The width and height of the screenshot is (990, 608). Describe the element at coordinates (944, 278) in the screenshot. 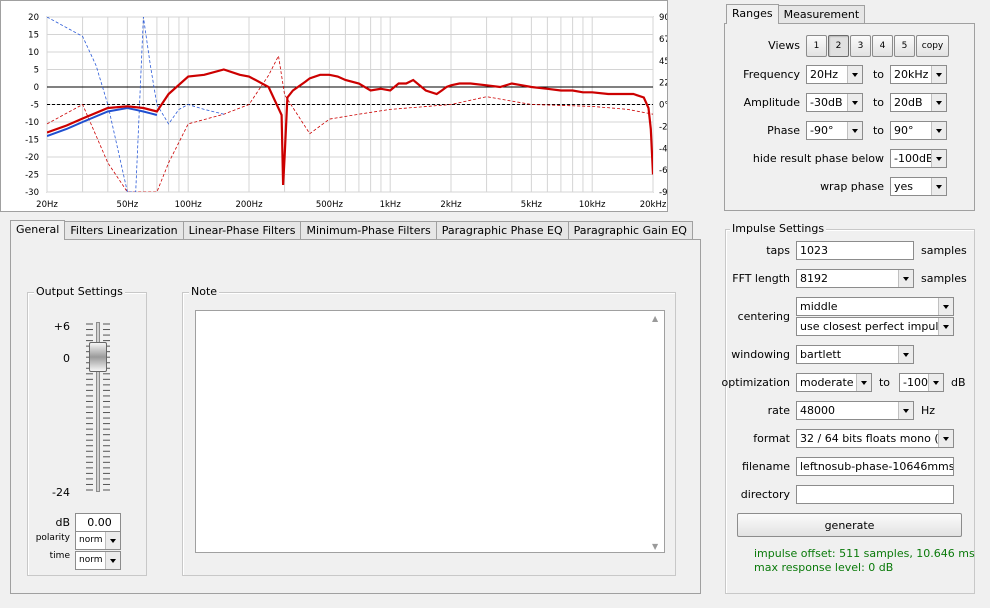

I see `fft-samples-label: samples` at that location.